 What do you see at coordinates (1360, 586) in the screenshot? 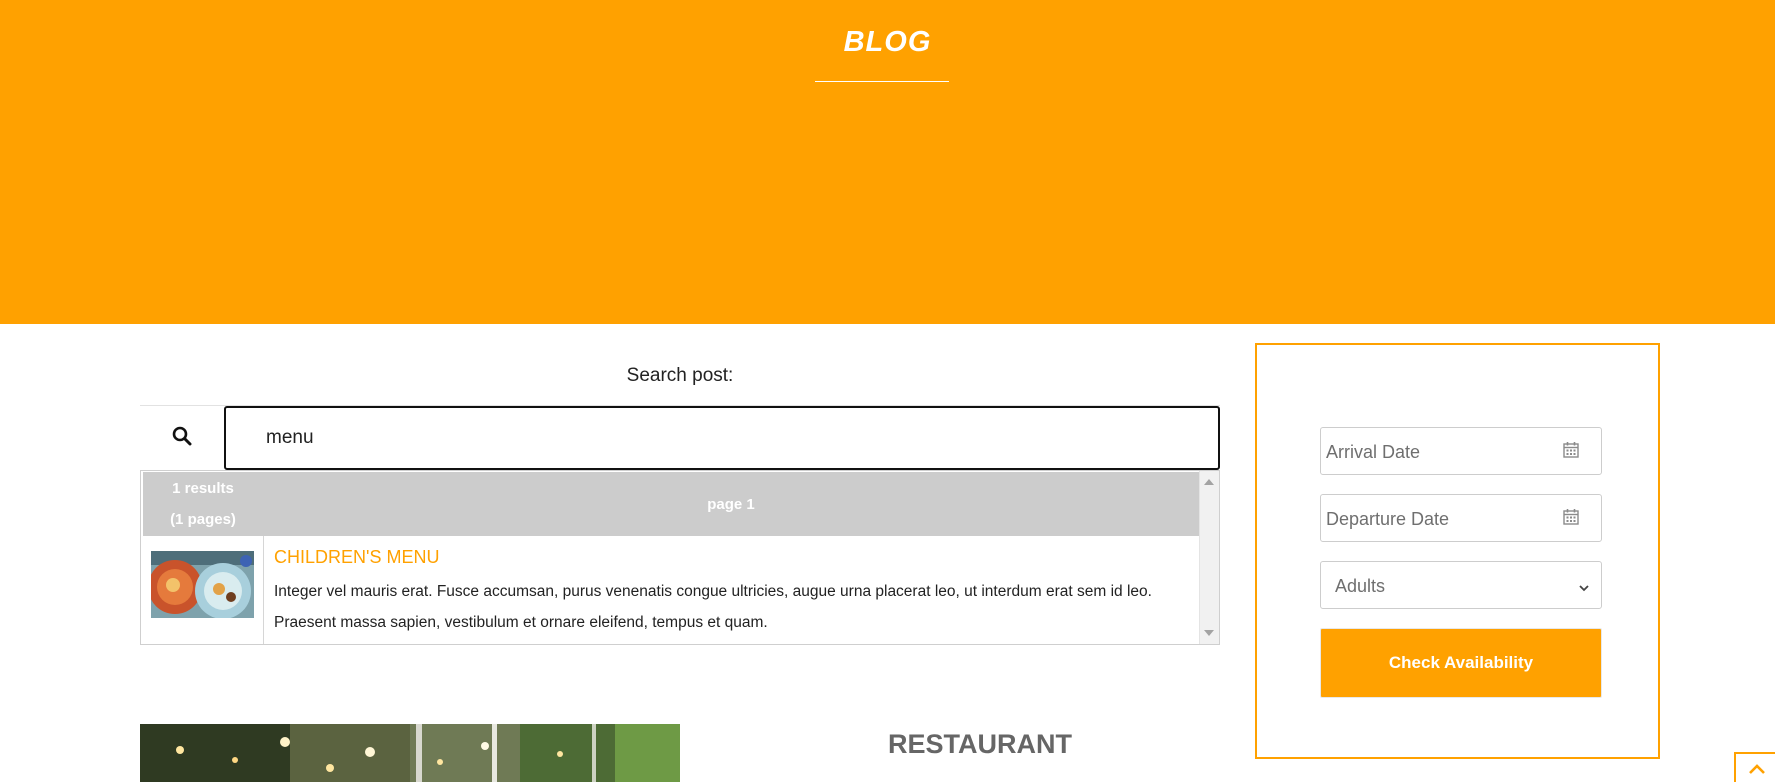
I see `adults-selected-value: Adults` at bounding box center [1360, 586].